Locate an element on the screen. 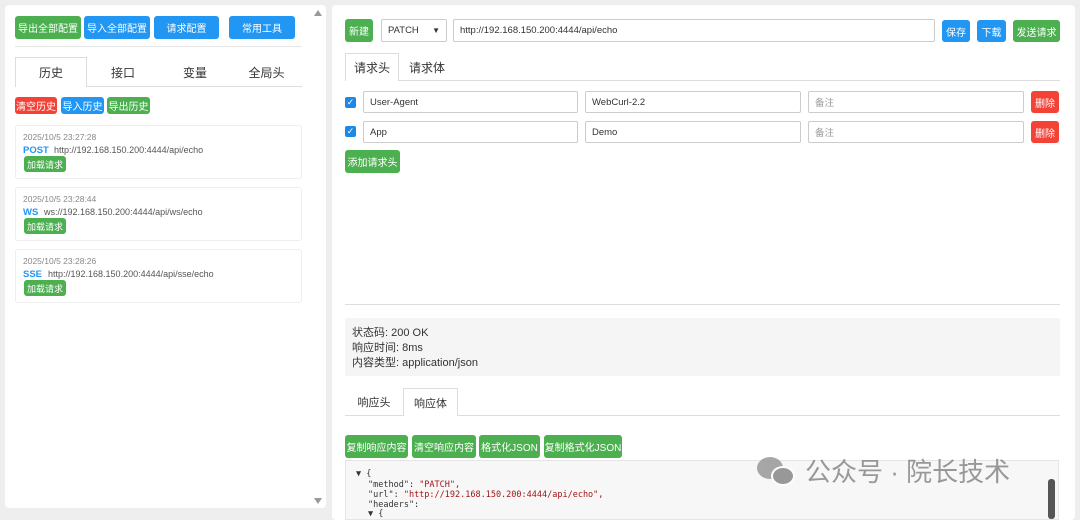  header-key-input: App is located at coordinates (470, 132).